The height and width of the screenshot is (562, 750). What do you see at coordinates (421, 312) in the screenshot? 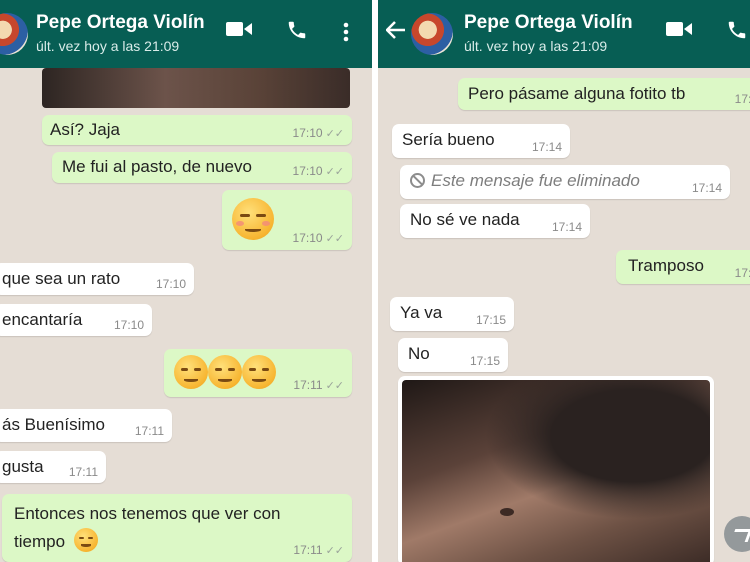
I see `message-text: Ya va` at bounding box center [421, 312].